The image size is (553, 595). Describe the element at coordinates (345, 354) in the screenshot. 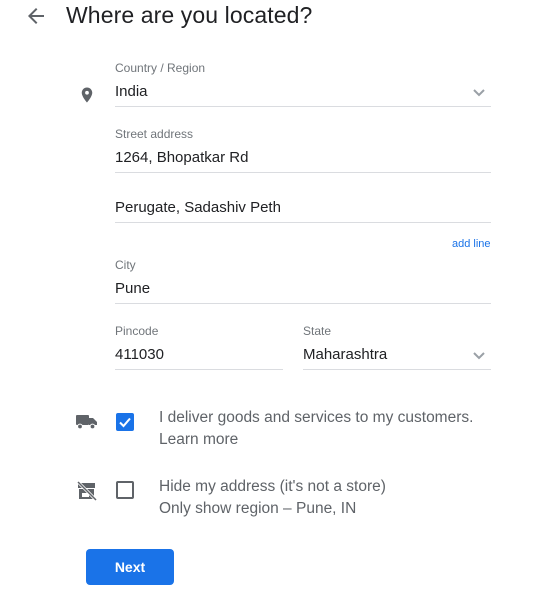

I see `state-value: Maharashtra` at that location.